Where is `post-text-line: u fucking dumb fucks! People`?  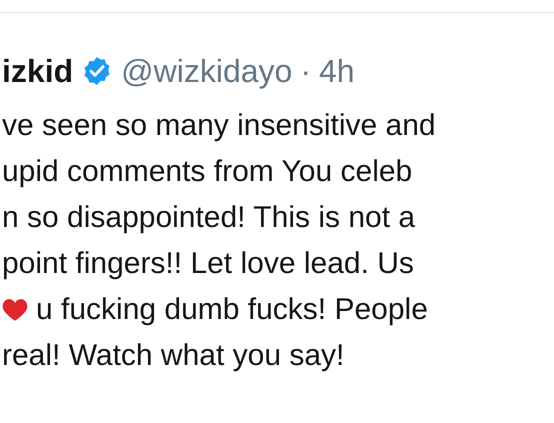 post-text-line: u fucking dumb fucks! People is located at coordinates (232, 310).